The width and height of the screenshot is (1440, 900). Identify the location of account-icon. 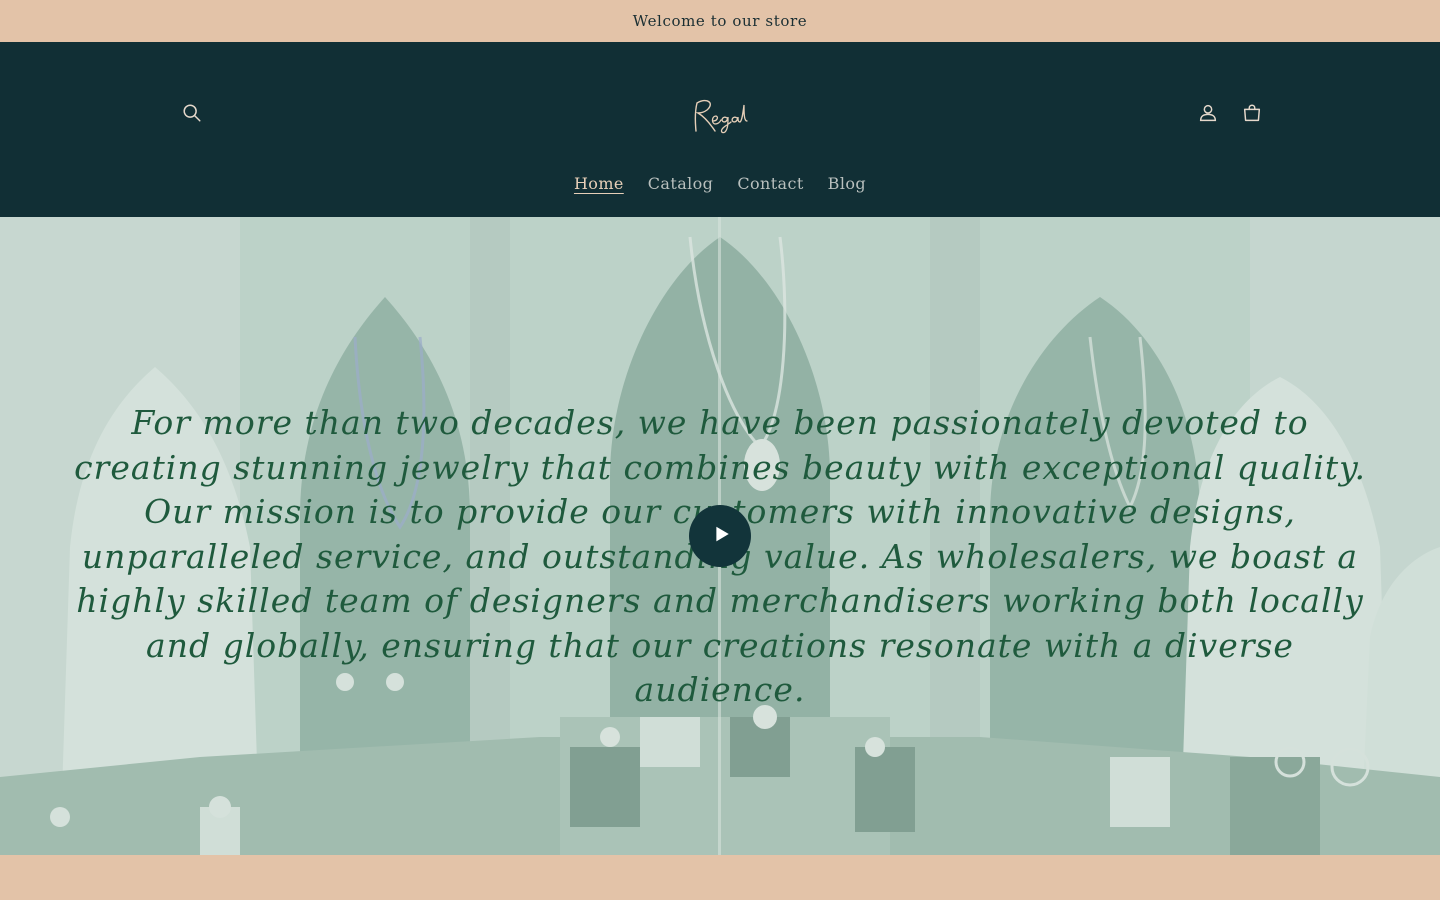
(1208, 115).